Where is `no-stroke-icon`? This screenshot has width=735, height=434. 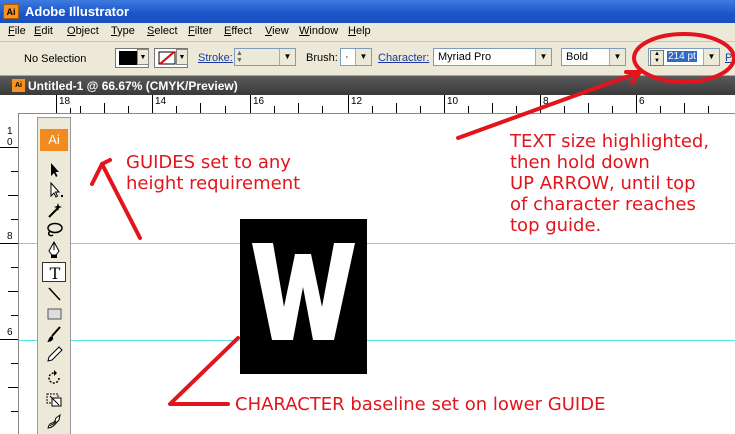
no-stroke-icon is located at coordinates (167, 58).